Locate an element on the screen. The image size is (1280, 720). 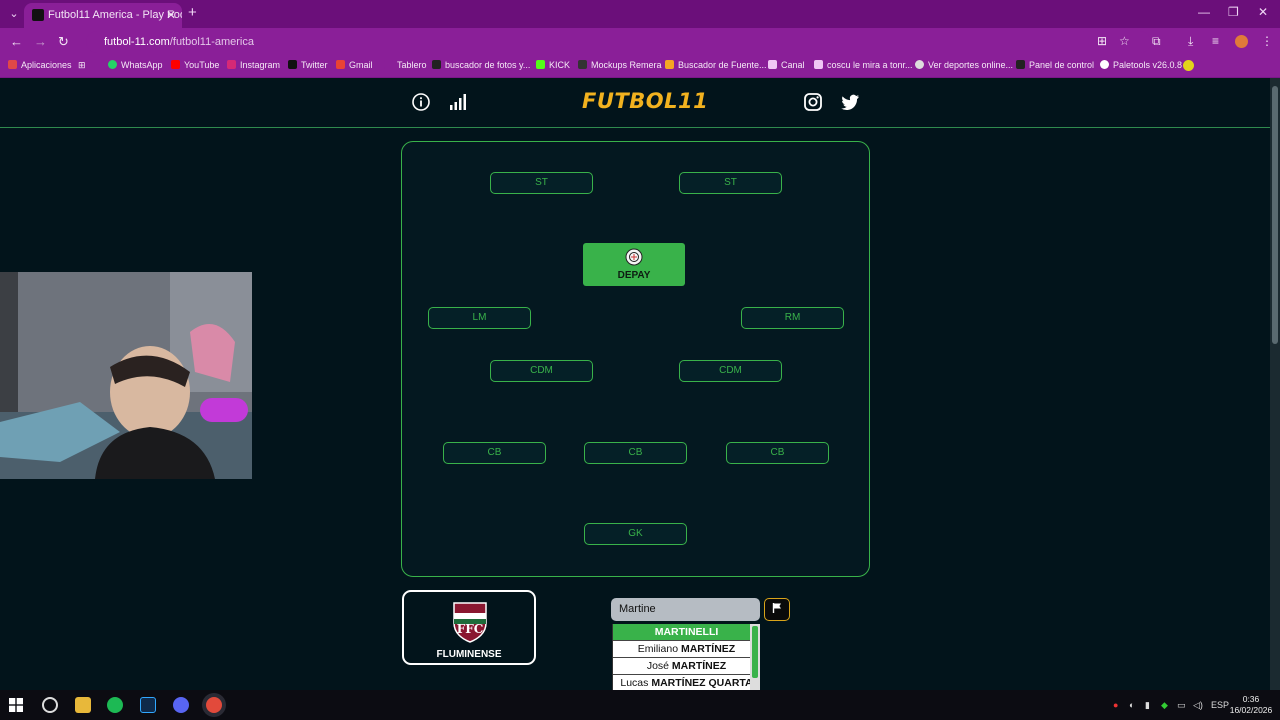
bookmark-extension-icon is located at coordinates (1188, 65).